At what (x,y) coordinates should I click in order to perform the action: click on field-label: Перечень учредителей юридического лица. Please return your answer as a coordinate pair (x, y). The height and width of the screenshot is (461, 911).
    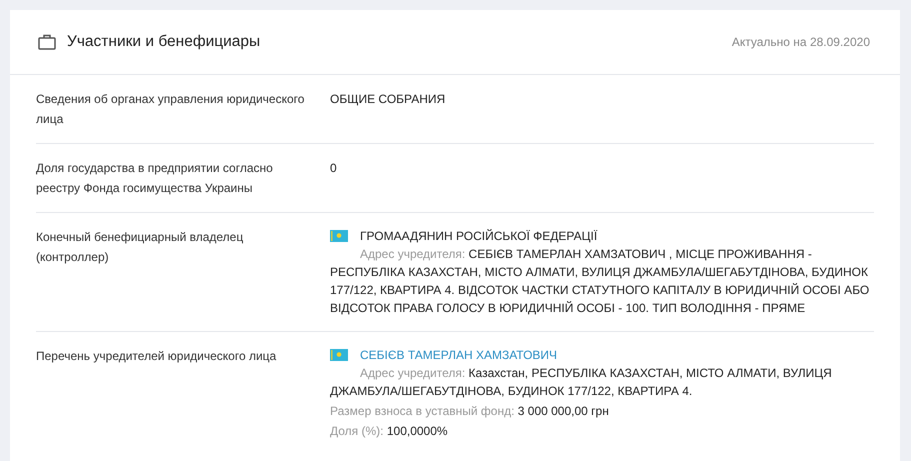
    Looking at the image, I should click on (157, 356).